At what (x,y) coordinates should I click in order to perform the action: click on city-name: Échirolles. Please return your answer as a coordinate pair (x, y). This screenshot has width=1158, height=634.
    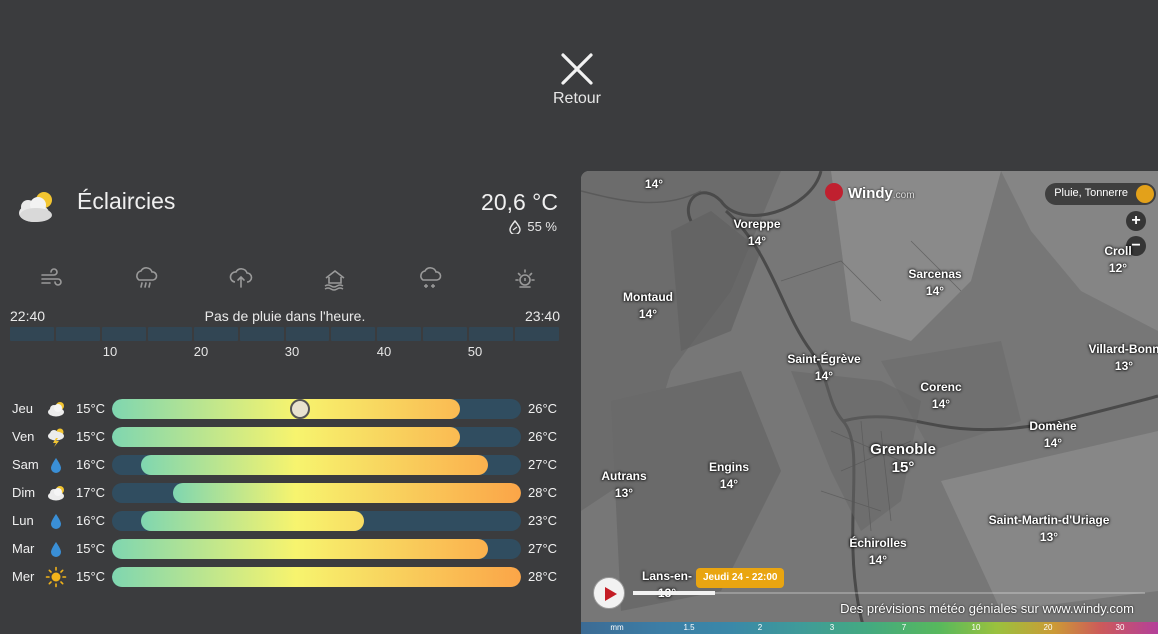
    Looking at the image, I should click on (878, 543).